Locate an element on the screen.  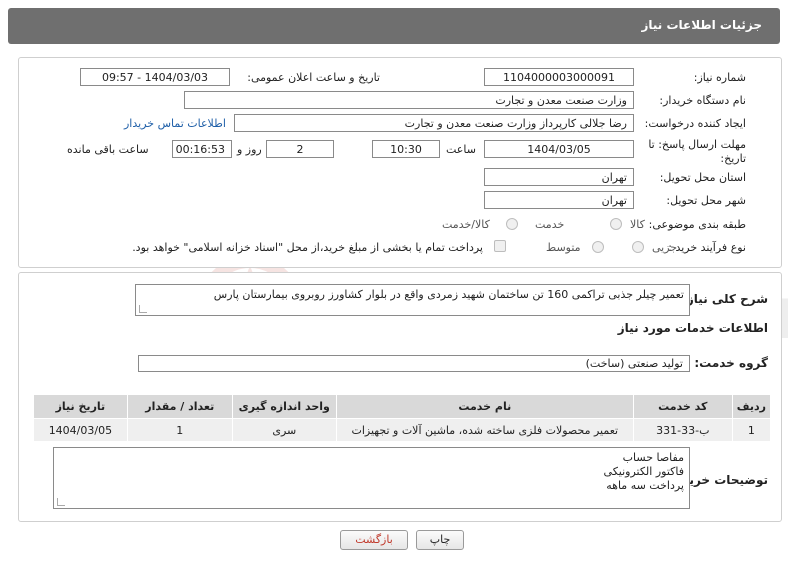
col-service-code: کد خدمت is located at coordinates (682, 406).